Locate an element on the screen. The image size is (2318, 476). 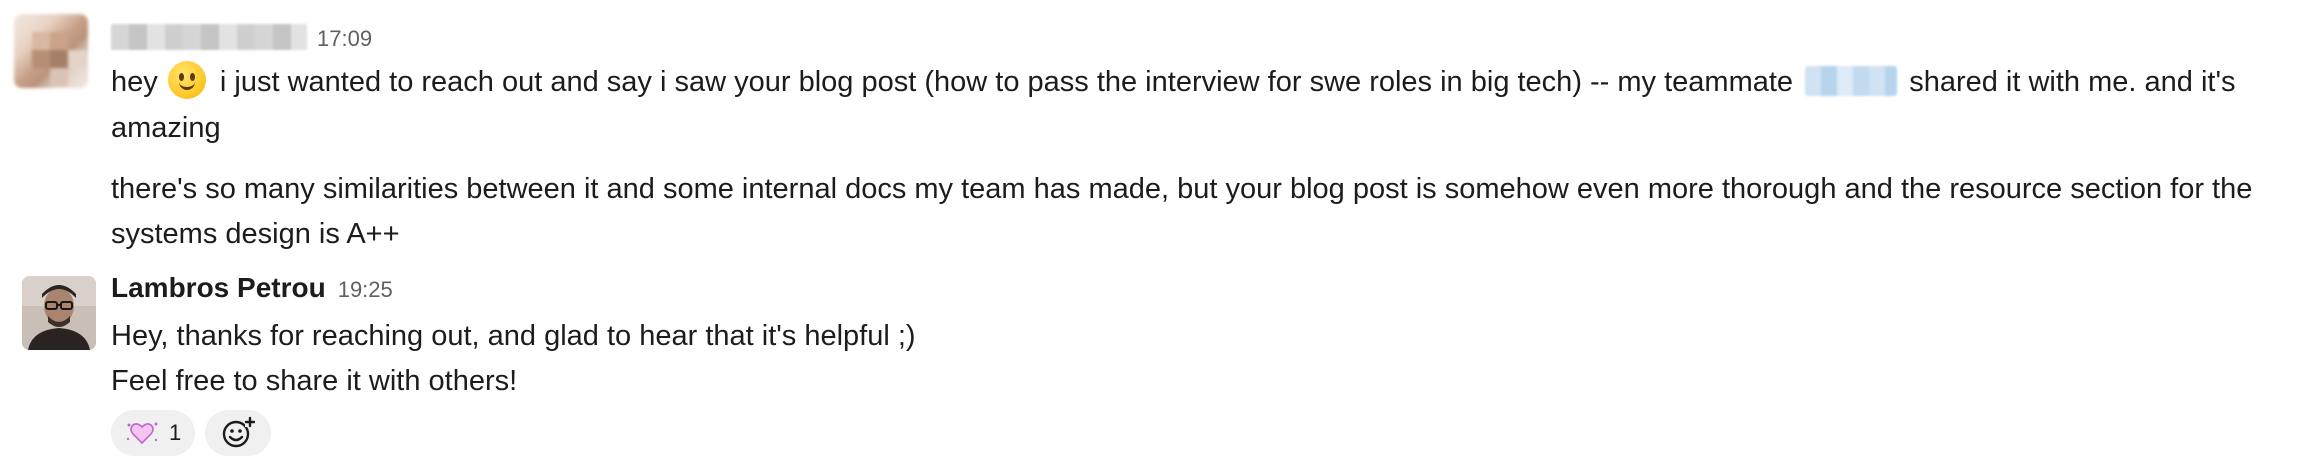
message-header: Lambros Petrou 19:25 is located at coordinates (252, 288).